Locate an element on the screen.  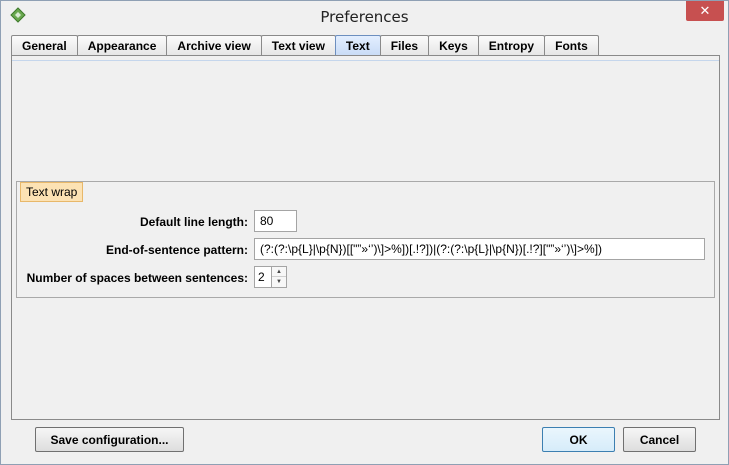
window-title: Preferences is located at coordinates (364, 17).